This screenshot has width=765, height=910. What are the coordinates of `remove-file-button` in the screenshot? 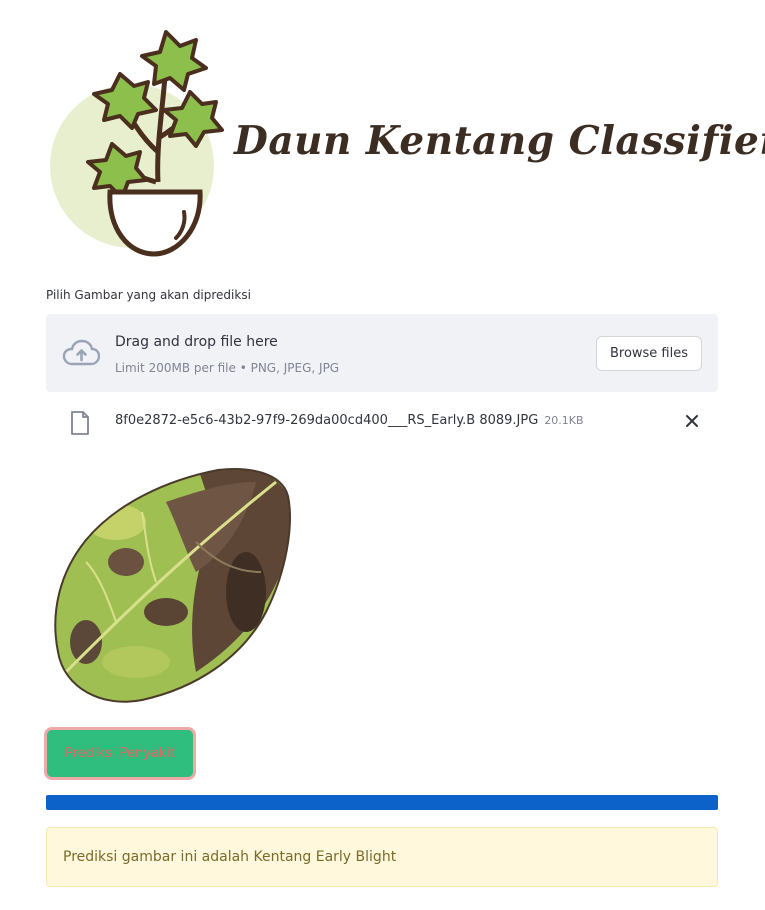 It's located at (692, 421).